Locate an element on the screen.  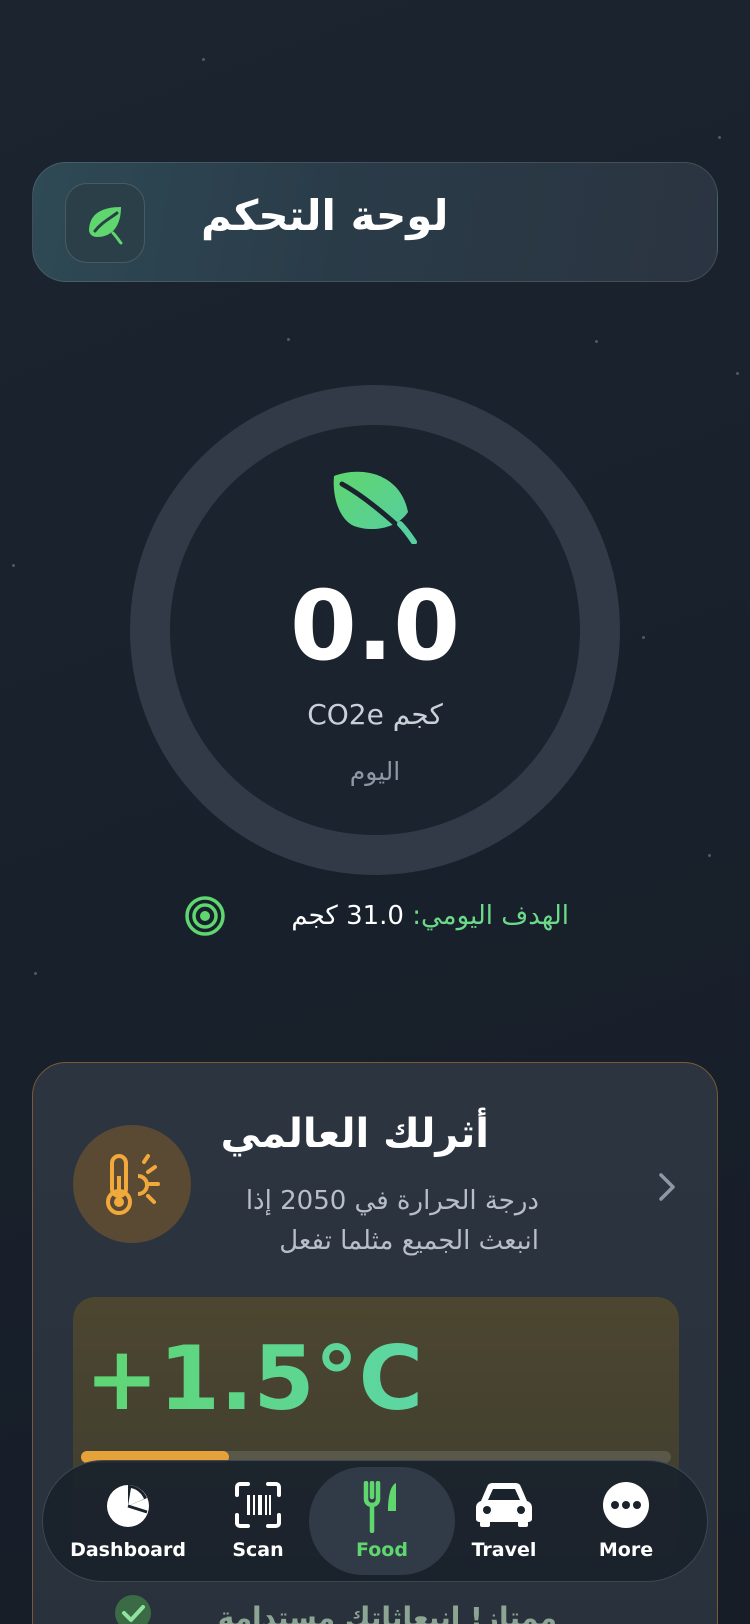
tab-label: Scan is located at coordinates (258, 1550).